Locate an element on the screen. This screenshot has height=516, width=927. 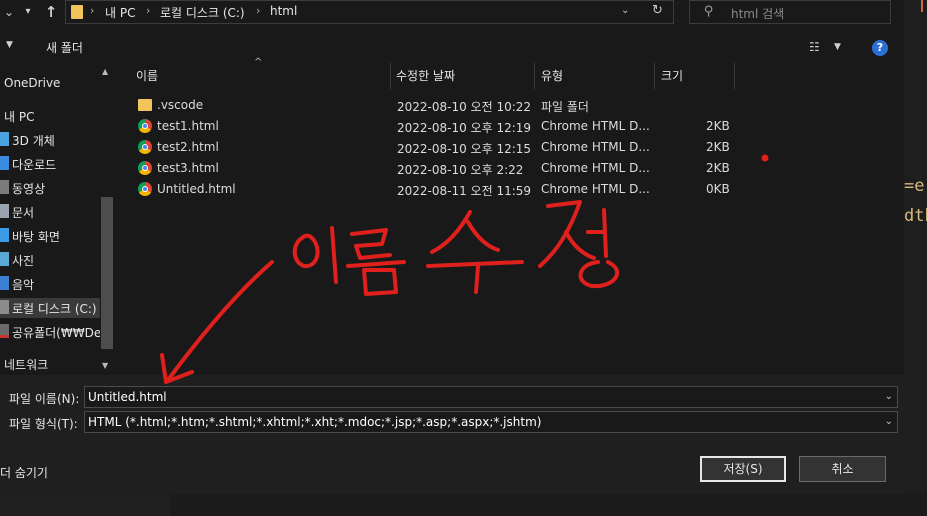
sidebar-item-local-disk: 로컬 디스크 (C:) is located at coordinates (50, 308).